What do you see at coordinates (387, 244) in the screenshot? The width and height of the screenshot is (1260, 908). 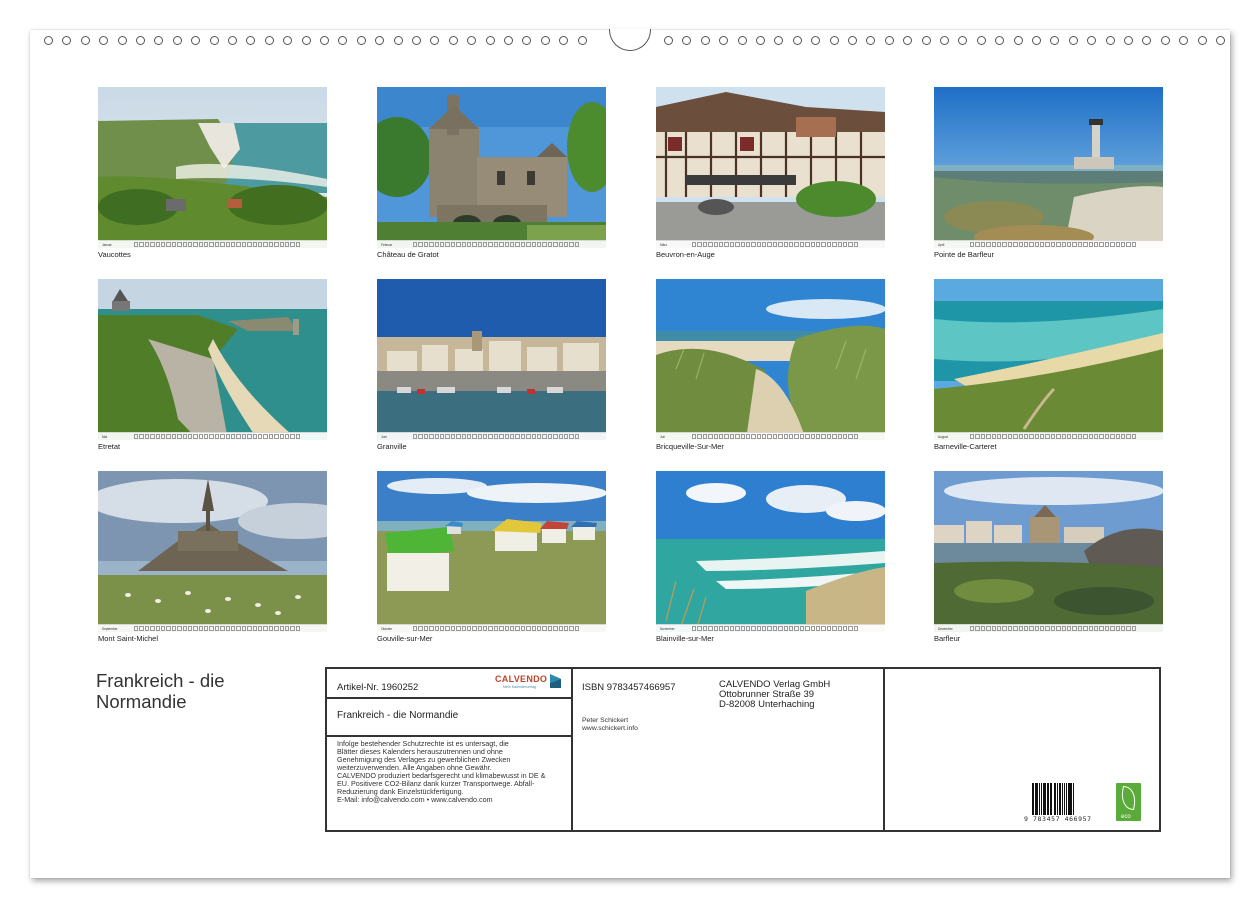 I see `month-label: Februar` at bounding box center [387, 244].